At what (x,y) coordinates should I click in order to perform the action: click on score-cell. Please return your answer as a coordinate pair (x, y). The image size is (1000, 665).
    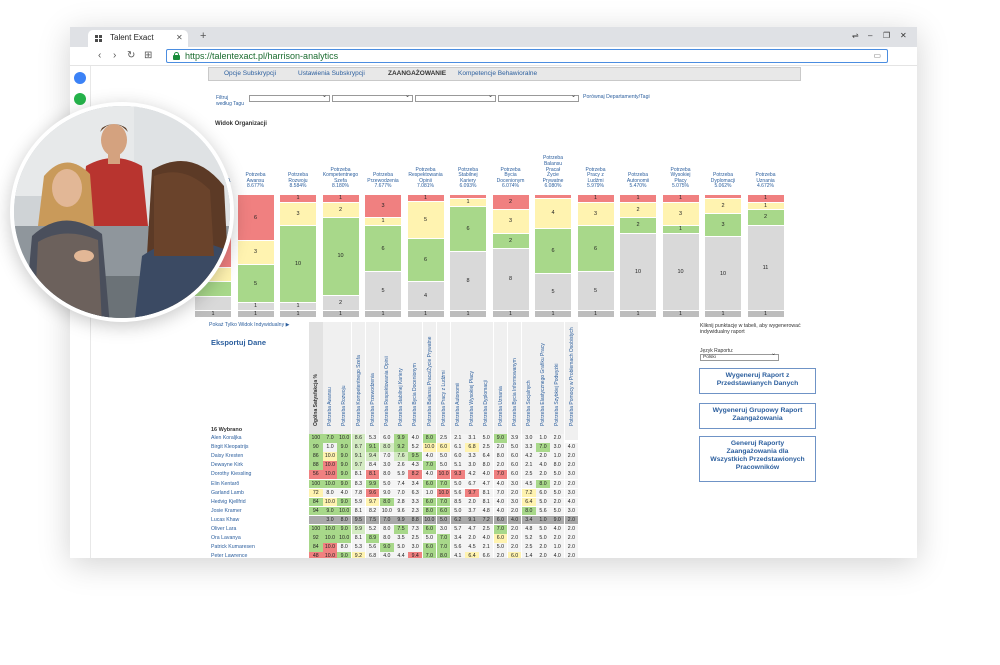
    Looking at the image, I should click on (316, 520).